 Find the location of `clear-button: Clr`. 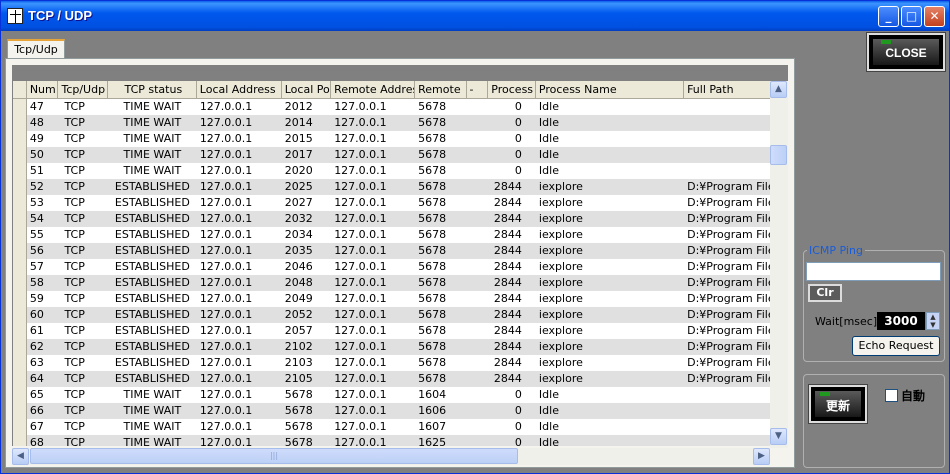

clear-button: Clr is located at coordinates (825, 293).